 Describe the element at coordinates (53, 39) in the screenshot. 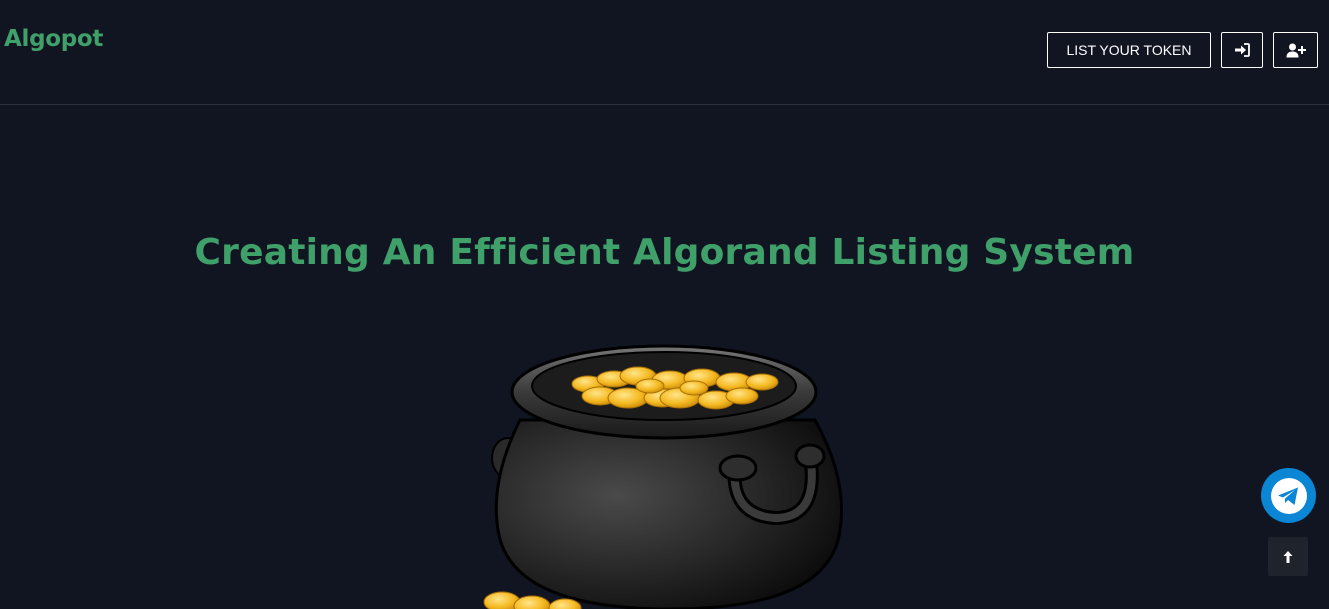

I see `site-logo: Algopot` at that location.